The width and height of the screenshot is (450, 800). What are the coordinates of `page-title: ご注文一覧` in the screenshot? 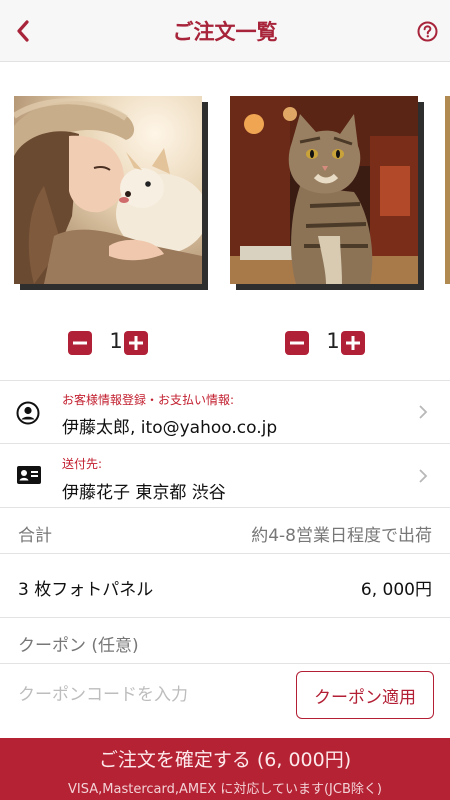 It's located at (225, 32).